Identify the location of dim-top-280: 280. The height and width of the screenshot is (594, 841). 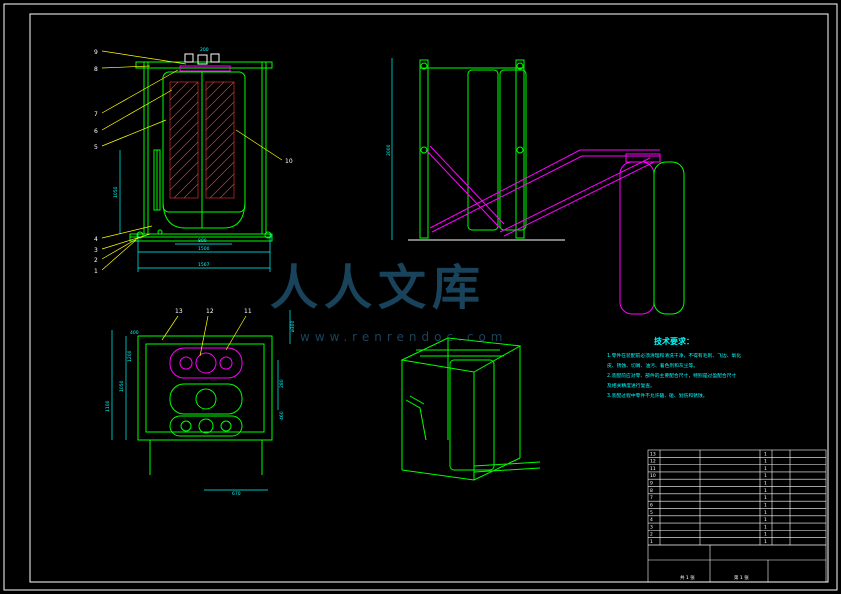
(282, 383).